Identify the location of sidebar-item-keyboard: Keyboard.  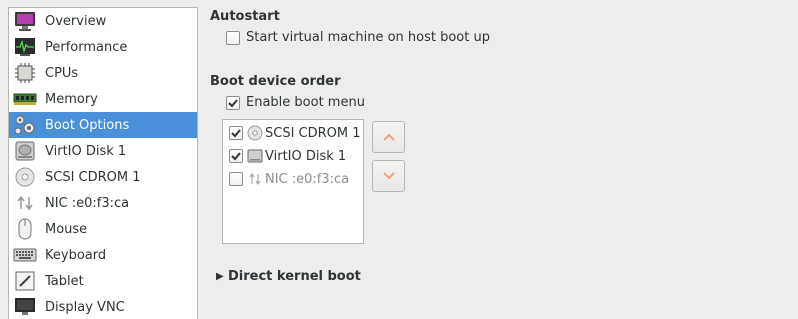
(103, 255).